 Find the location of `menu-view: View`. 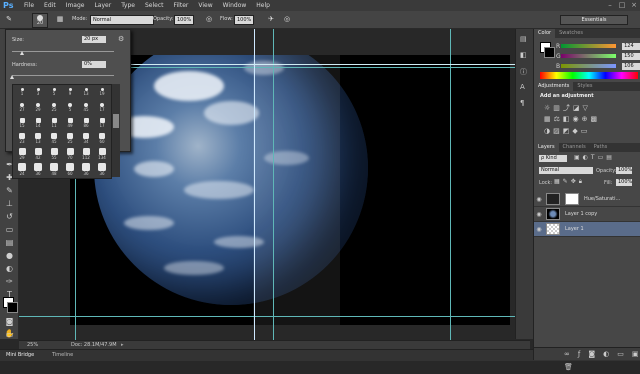

menu-view: View is located at coordinates (205, 5).